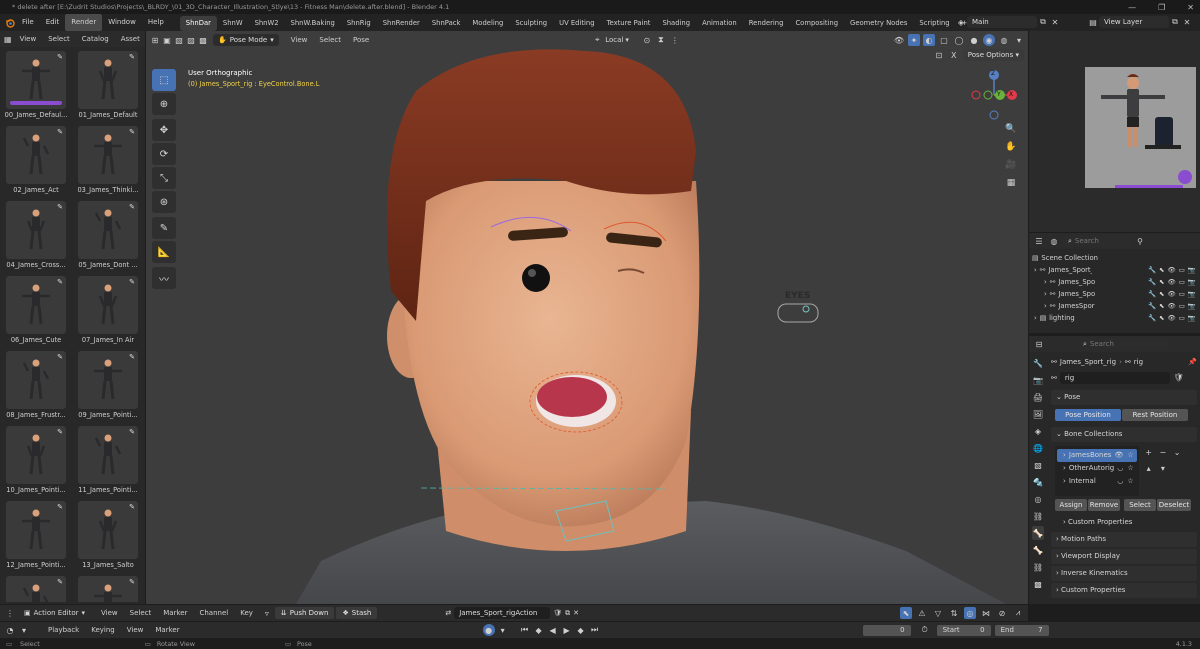  Describe the element at coordinates (539, 630) in the screenshot. I see `prev-keyframe-icon: ◆` at that location.